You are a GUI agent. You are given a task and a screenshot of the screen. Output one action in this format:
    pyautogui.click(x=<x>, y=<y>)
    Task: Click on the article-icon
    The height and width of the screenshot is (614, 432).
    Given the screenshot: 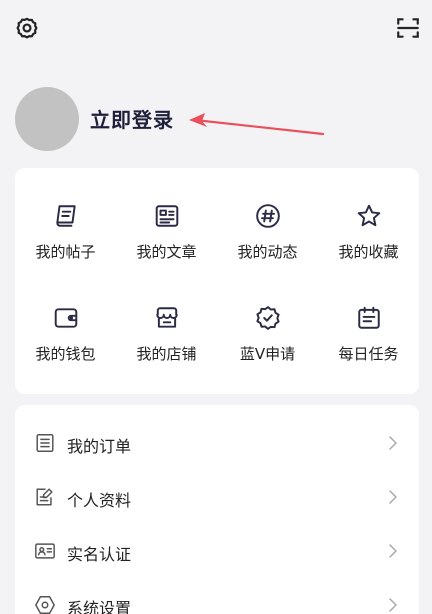 What is the action you would take?
    pyautogui.click(x=167, y=216)
    